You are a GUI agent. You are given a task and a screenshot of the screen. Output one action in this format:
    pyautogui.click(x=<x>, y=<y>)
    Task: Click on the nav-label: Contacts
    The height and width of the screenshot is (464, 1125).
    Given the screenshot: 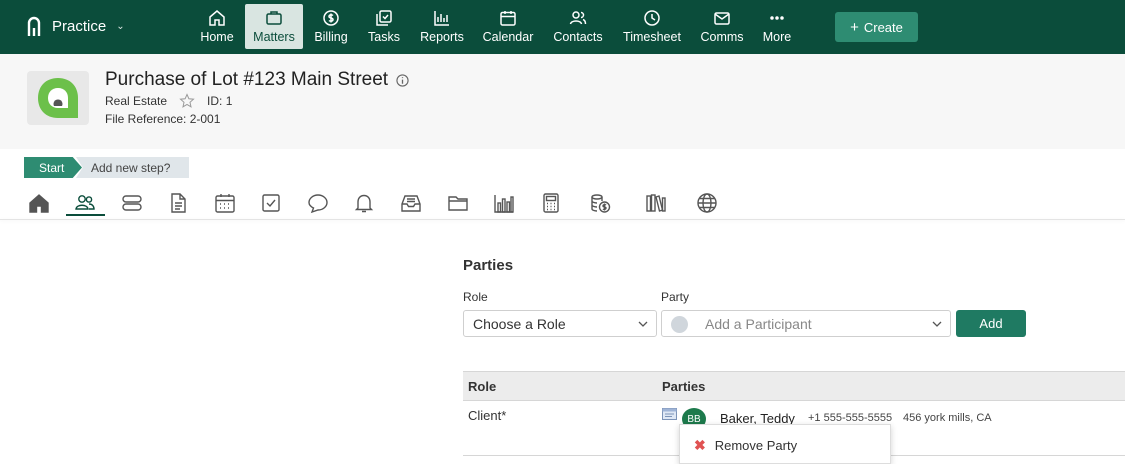 What is the action you would take?
    pyautogui.click(x=578, y=37)
    